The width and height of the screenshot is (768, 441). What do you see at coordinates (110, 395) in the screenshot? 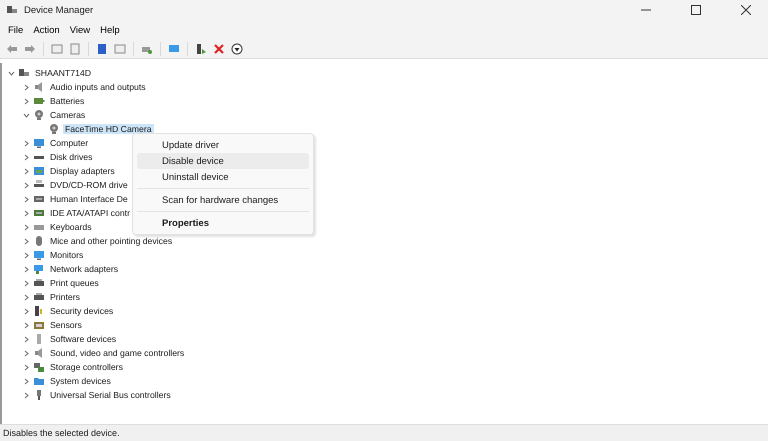
I see `tree-item: Universal Serial Bus controllers` at bounding box center [110, 395].